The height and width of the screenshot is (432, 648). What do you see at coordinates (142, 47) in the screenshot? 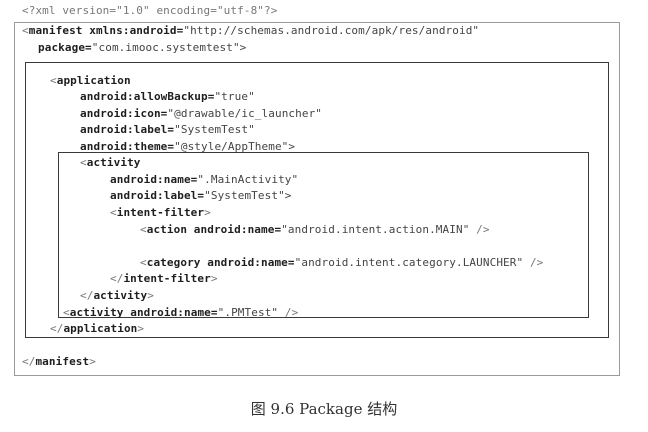
I see `manifest-package-line: package="com.imooc.systemtest">` at bounding box center [142, 47].